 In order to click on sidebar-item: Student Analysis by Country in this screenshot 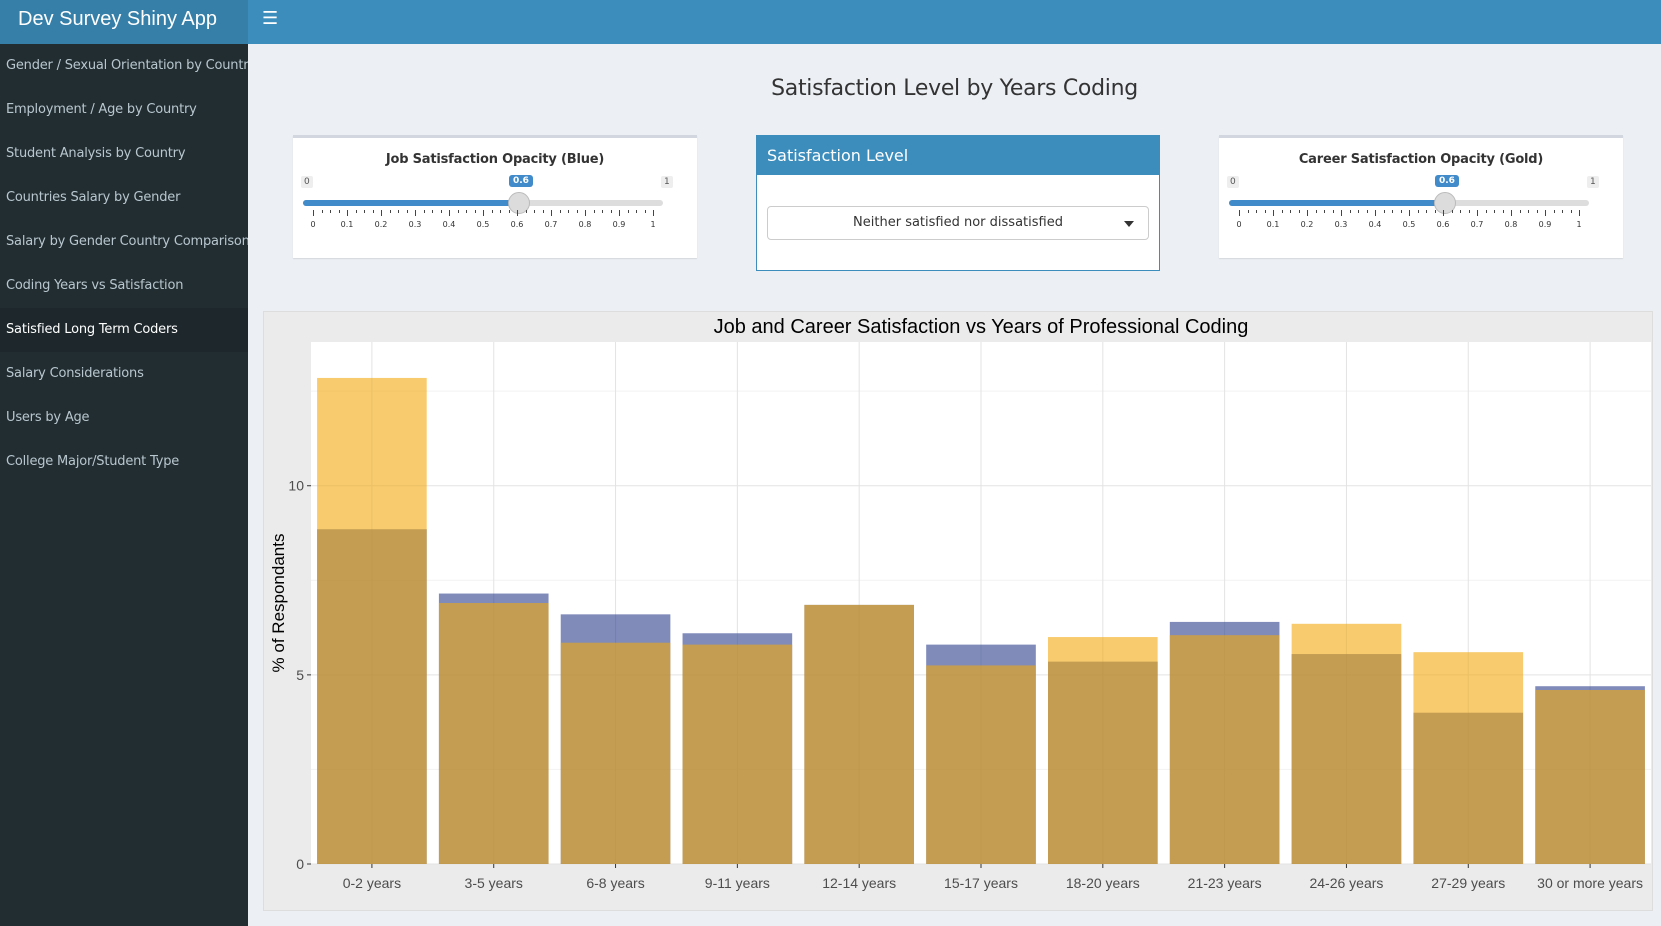, I will do `click(124, 154)`.